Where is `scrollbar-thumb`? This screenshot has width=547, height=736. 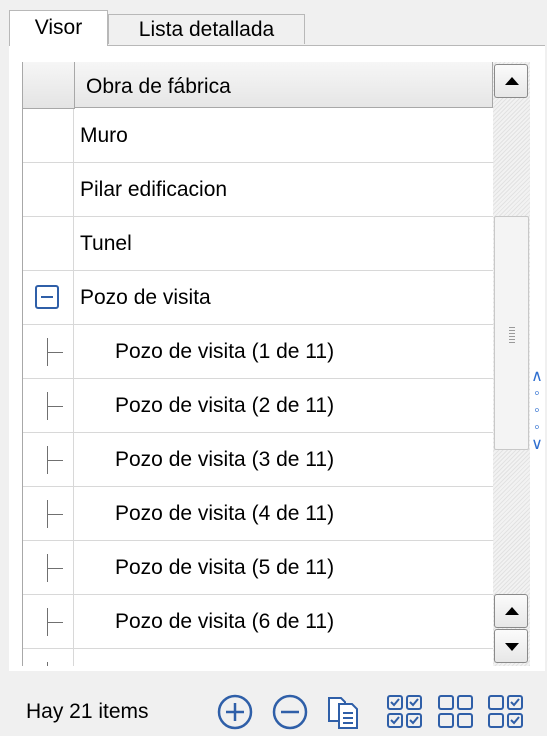
scrollbar-thumb is located at coordinates (511, 333).